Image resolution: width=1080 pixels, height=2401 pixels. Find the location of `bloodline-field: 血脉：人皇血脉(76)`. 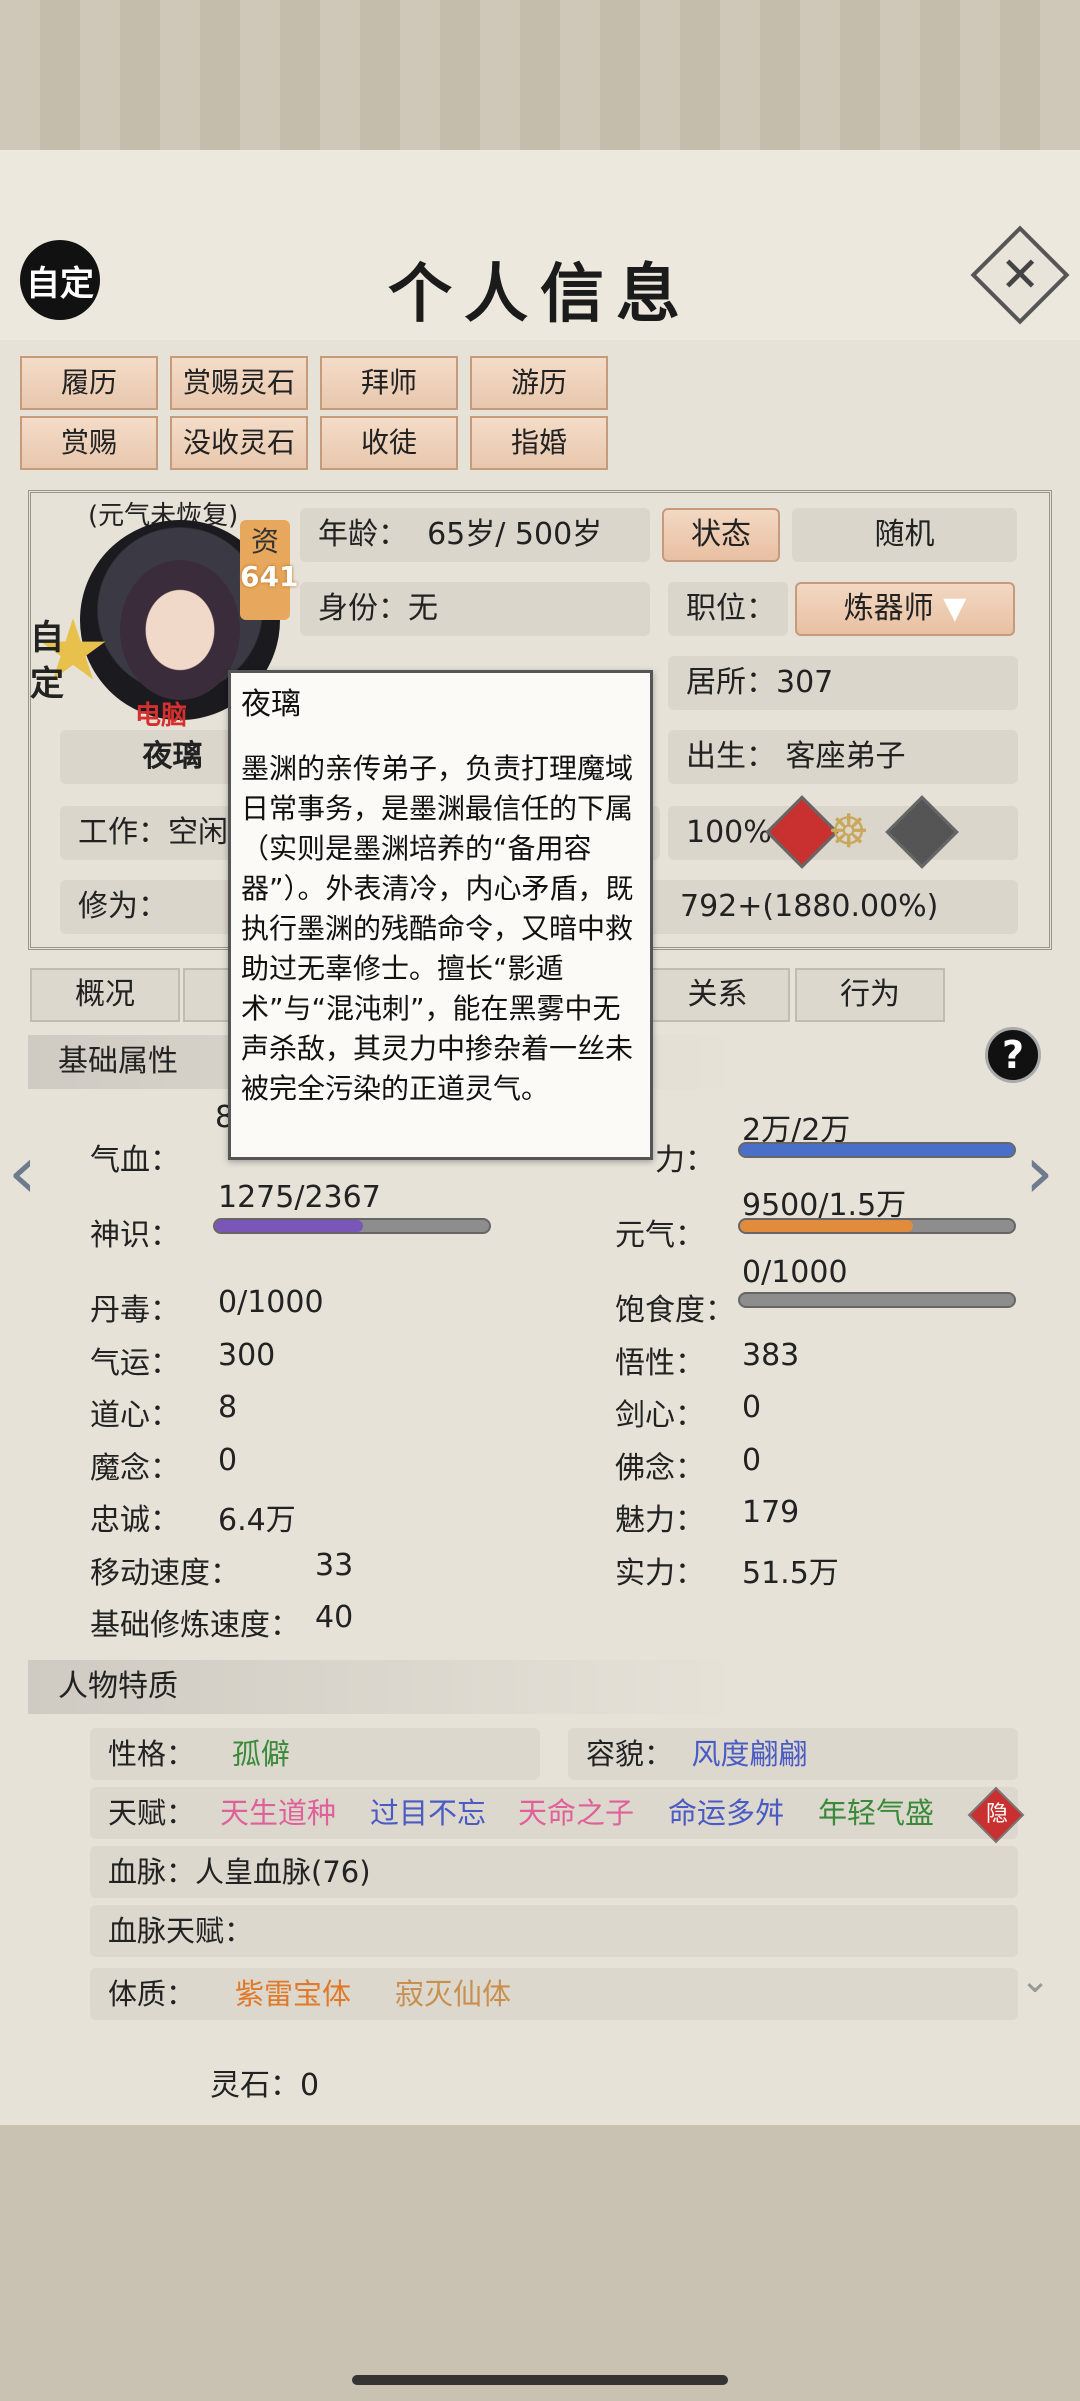

bloodline-field: 血脉：人皇血脉(76) is located at coordinates (554, 1872).